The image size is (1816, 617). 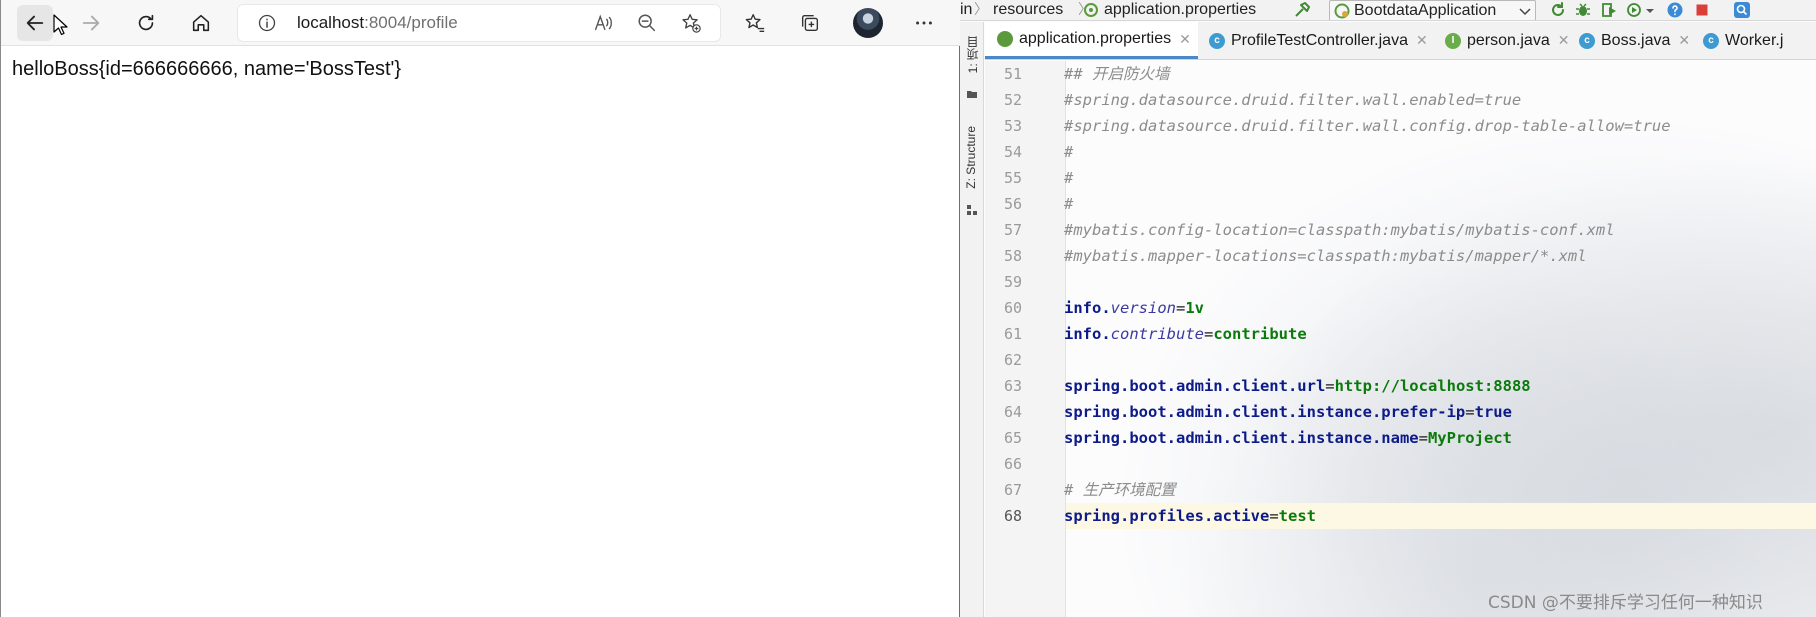 I want to click on rerun-icon, so click(x=1558, y=10).